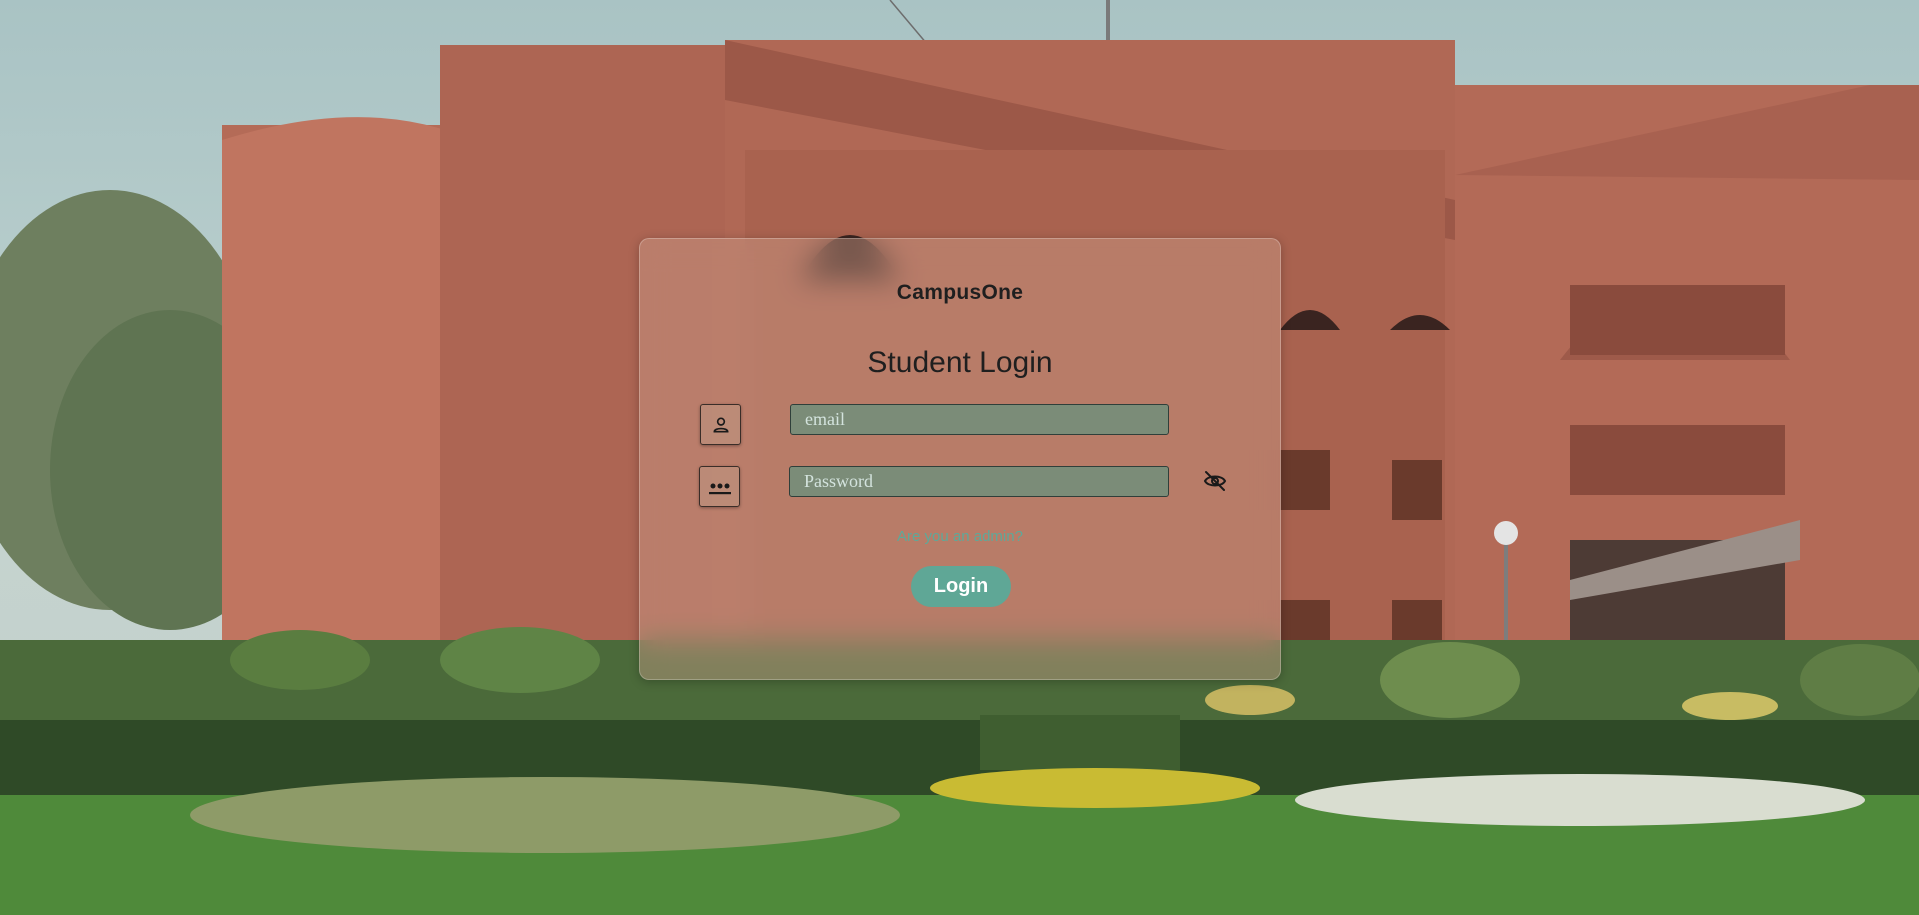 This screenshot has height=915, width=1919. I want to click on password-field, so click(979, 481).